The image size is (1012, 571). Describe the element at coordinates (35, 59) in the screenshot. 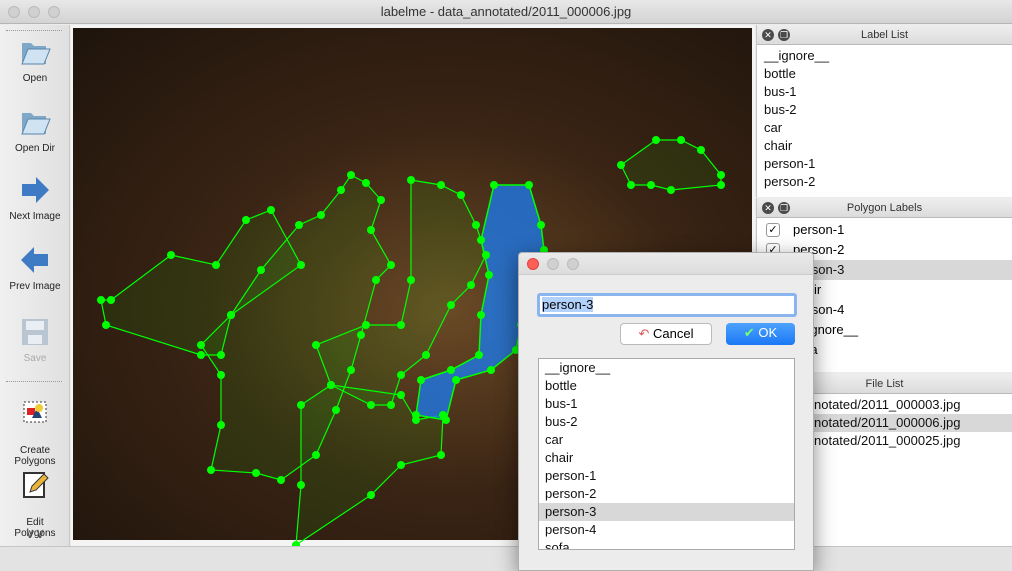

I see `open-button: Open` at that location.